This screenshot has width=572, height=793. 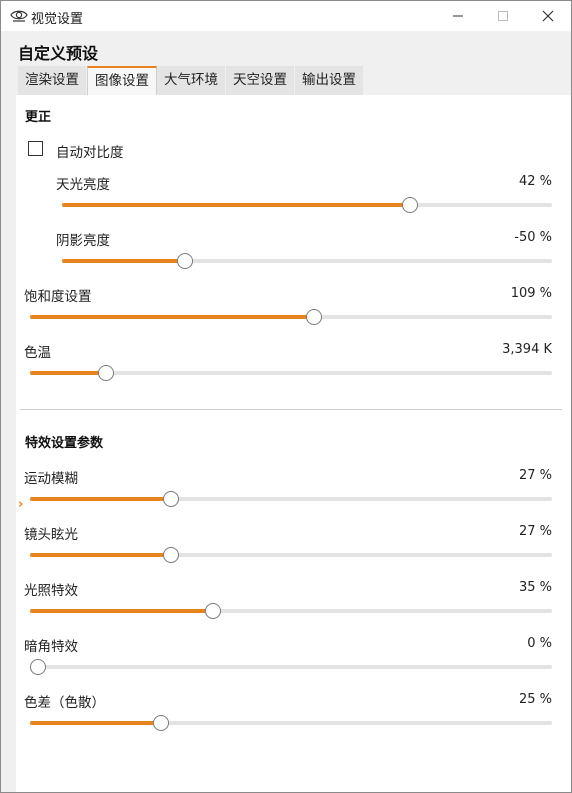 What do you see at coordinates (51, 647) in the screenshot?
I see `slider-label-vignette: 暗角特效` at bounding box center [51, 647].